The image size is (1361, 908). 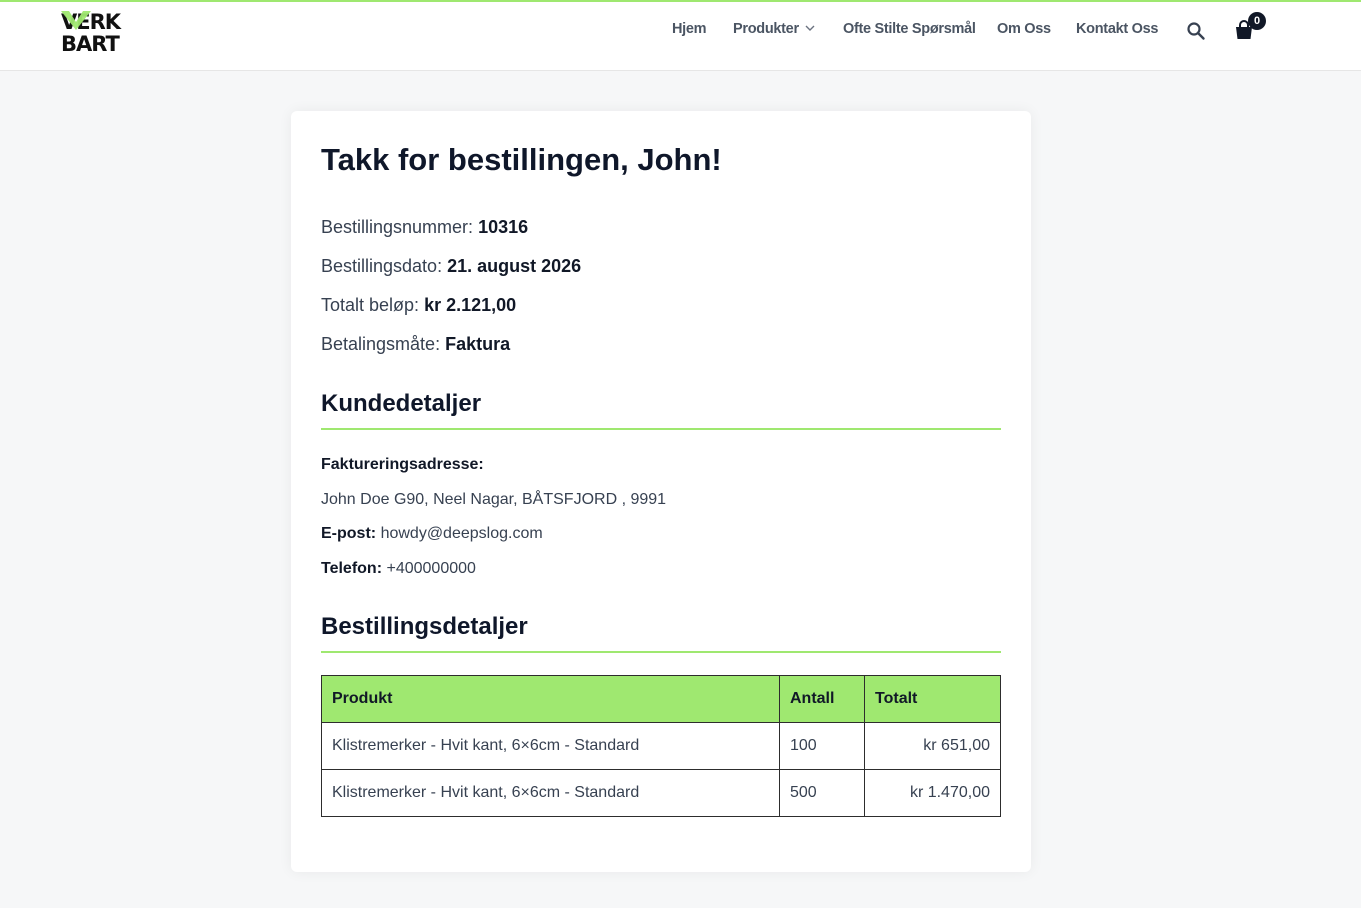 I want to click on billing-address-label-line: Faktureringsadresse:, so click(x=402, y=465).